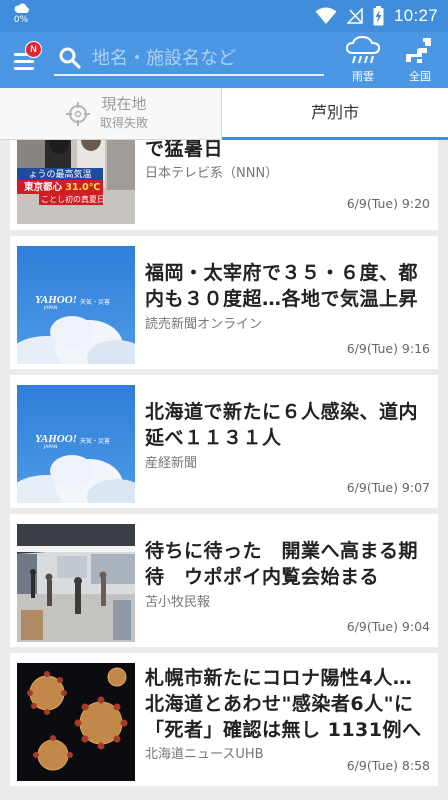 This screenshot has height=800, width=448. Describe the element at coordinates (283, 730) in the screenshot. I see `news-headline-line: 「死者」確認は無し 1131例へ` at that location.